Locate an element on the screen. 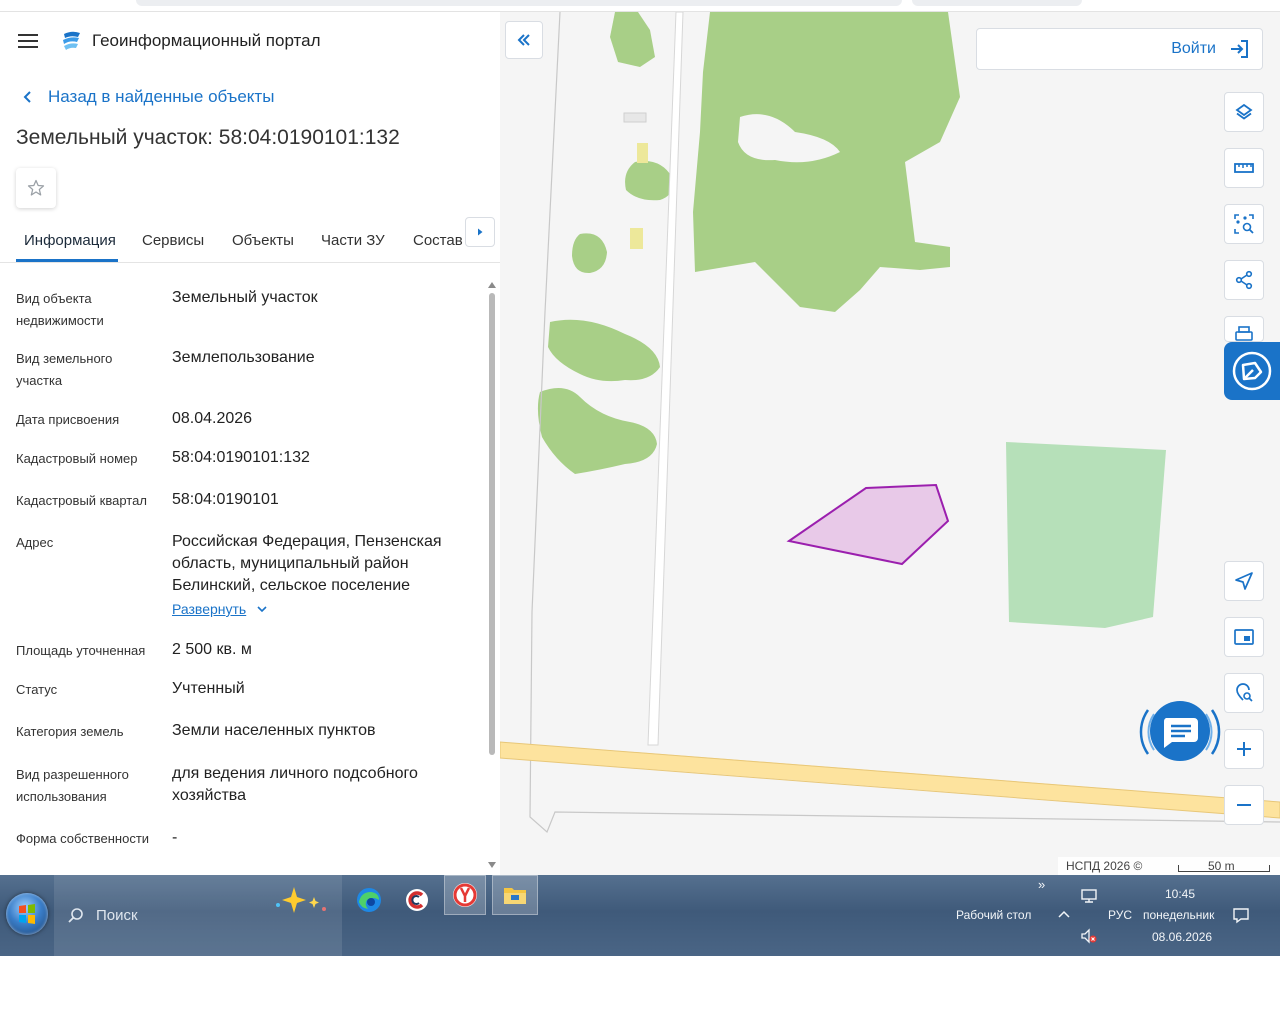 The width and height of the screenshot is (1280, 1024). property-value: Земли населенных пунктов is located at coordinates (274, 730).